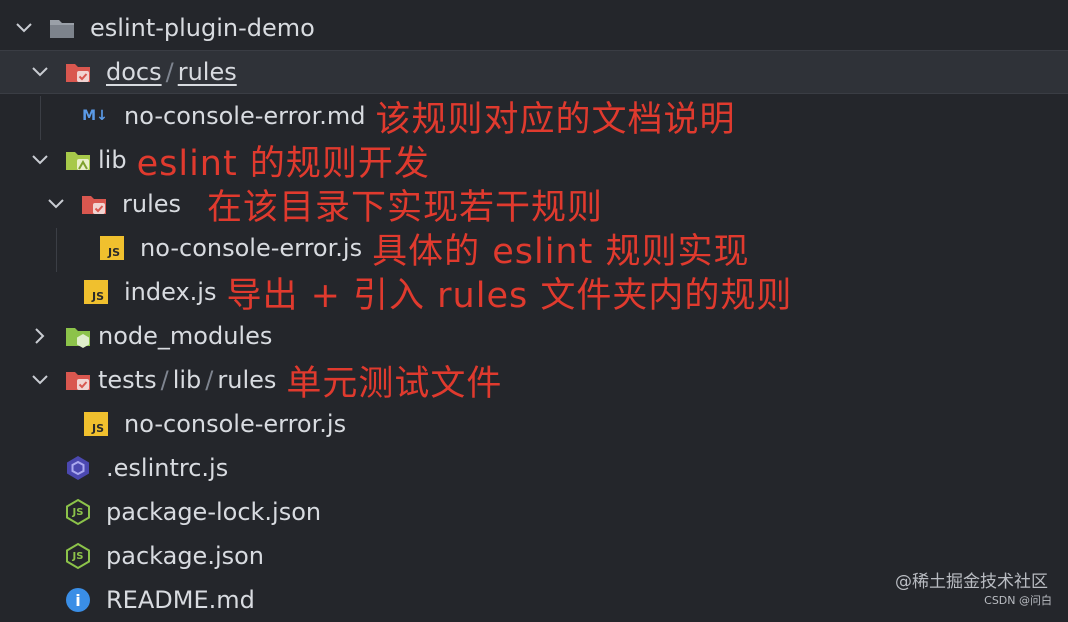  I want to click on path-segment: tests, so click(127, 380).